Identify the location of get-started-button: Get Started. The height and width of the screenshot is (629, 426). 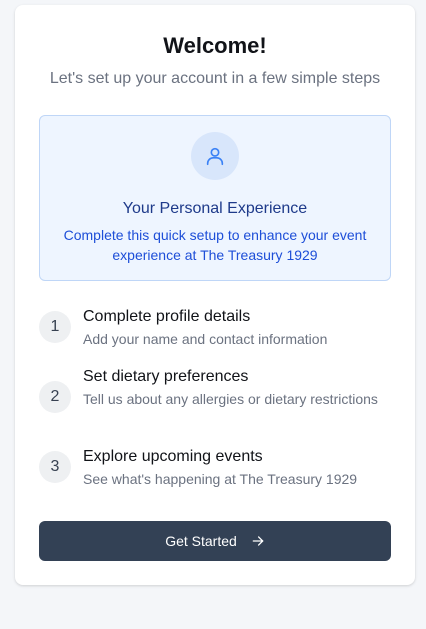
(215, 541).